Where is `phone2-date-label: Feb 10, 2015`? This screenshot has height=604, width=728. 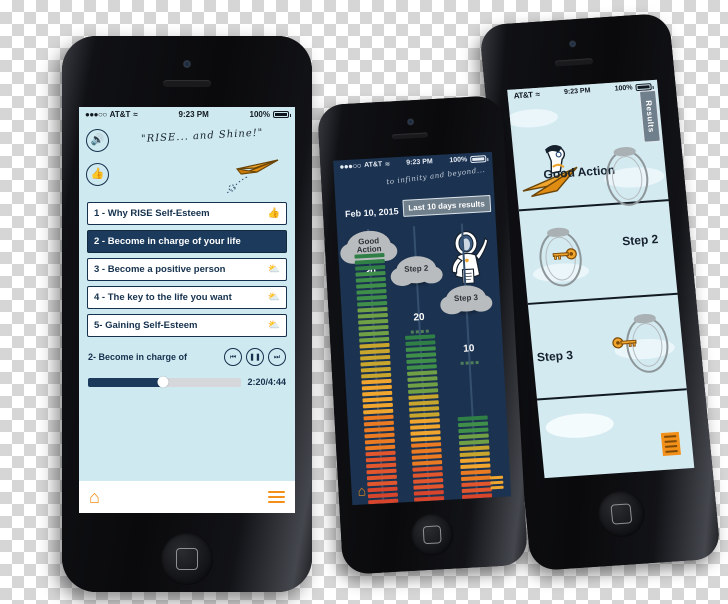 phone2-date-label: Feb 10, 2015 is located at coordinates (371, 213).